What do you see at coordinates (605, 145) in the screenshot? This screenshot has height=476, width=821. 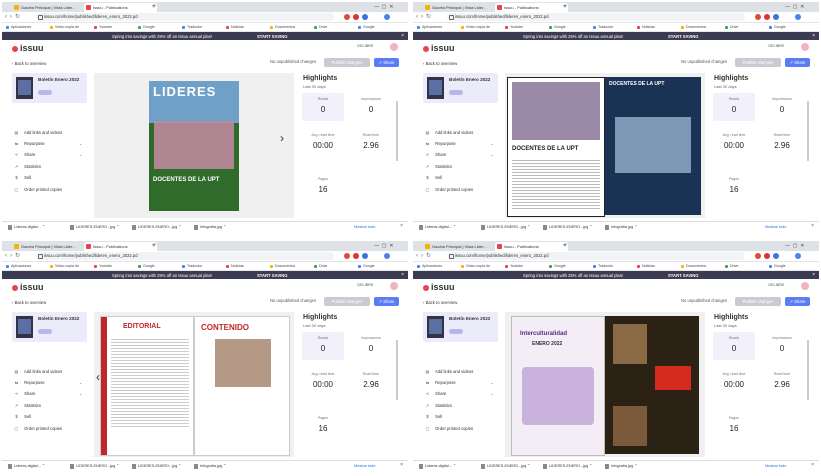 I see `publication-viewer: DOCENTES DE LA UPT DOCENTES DE LA UPT` at bounding box center [605, 145].